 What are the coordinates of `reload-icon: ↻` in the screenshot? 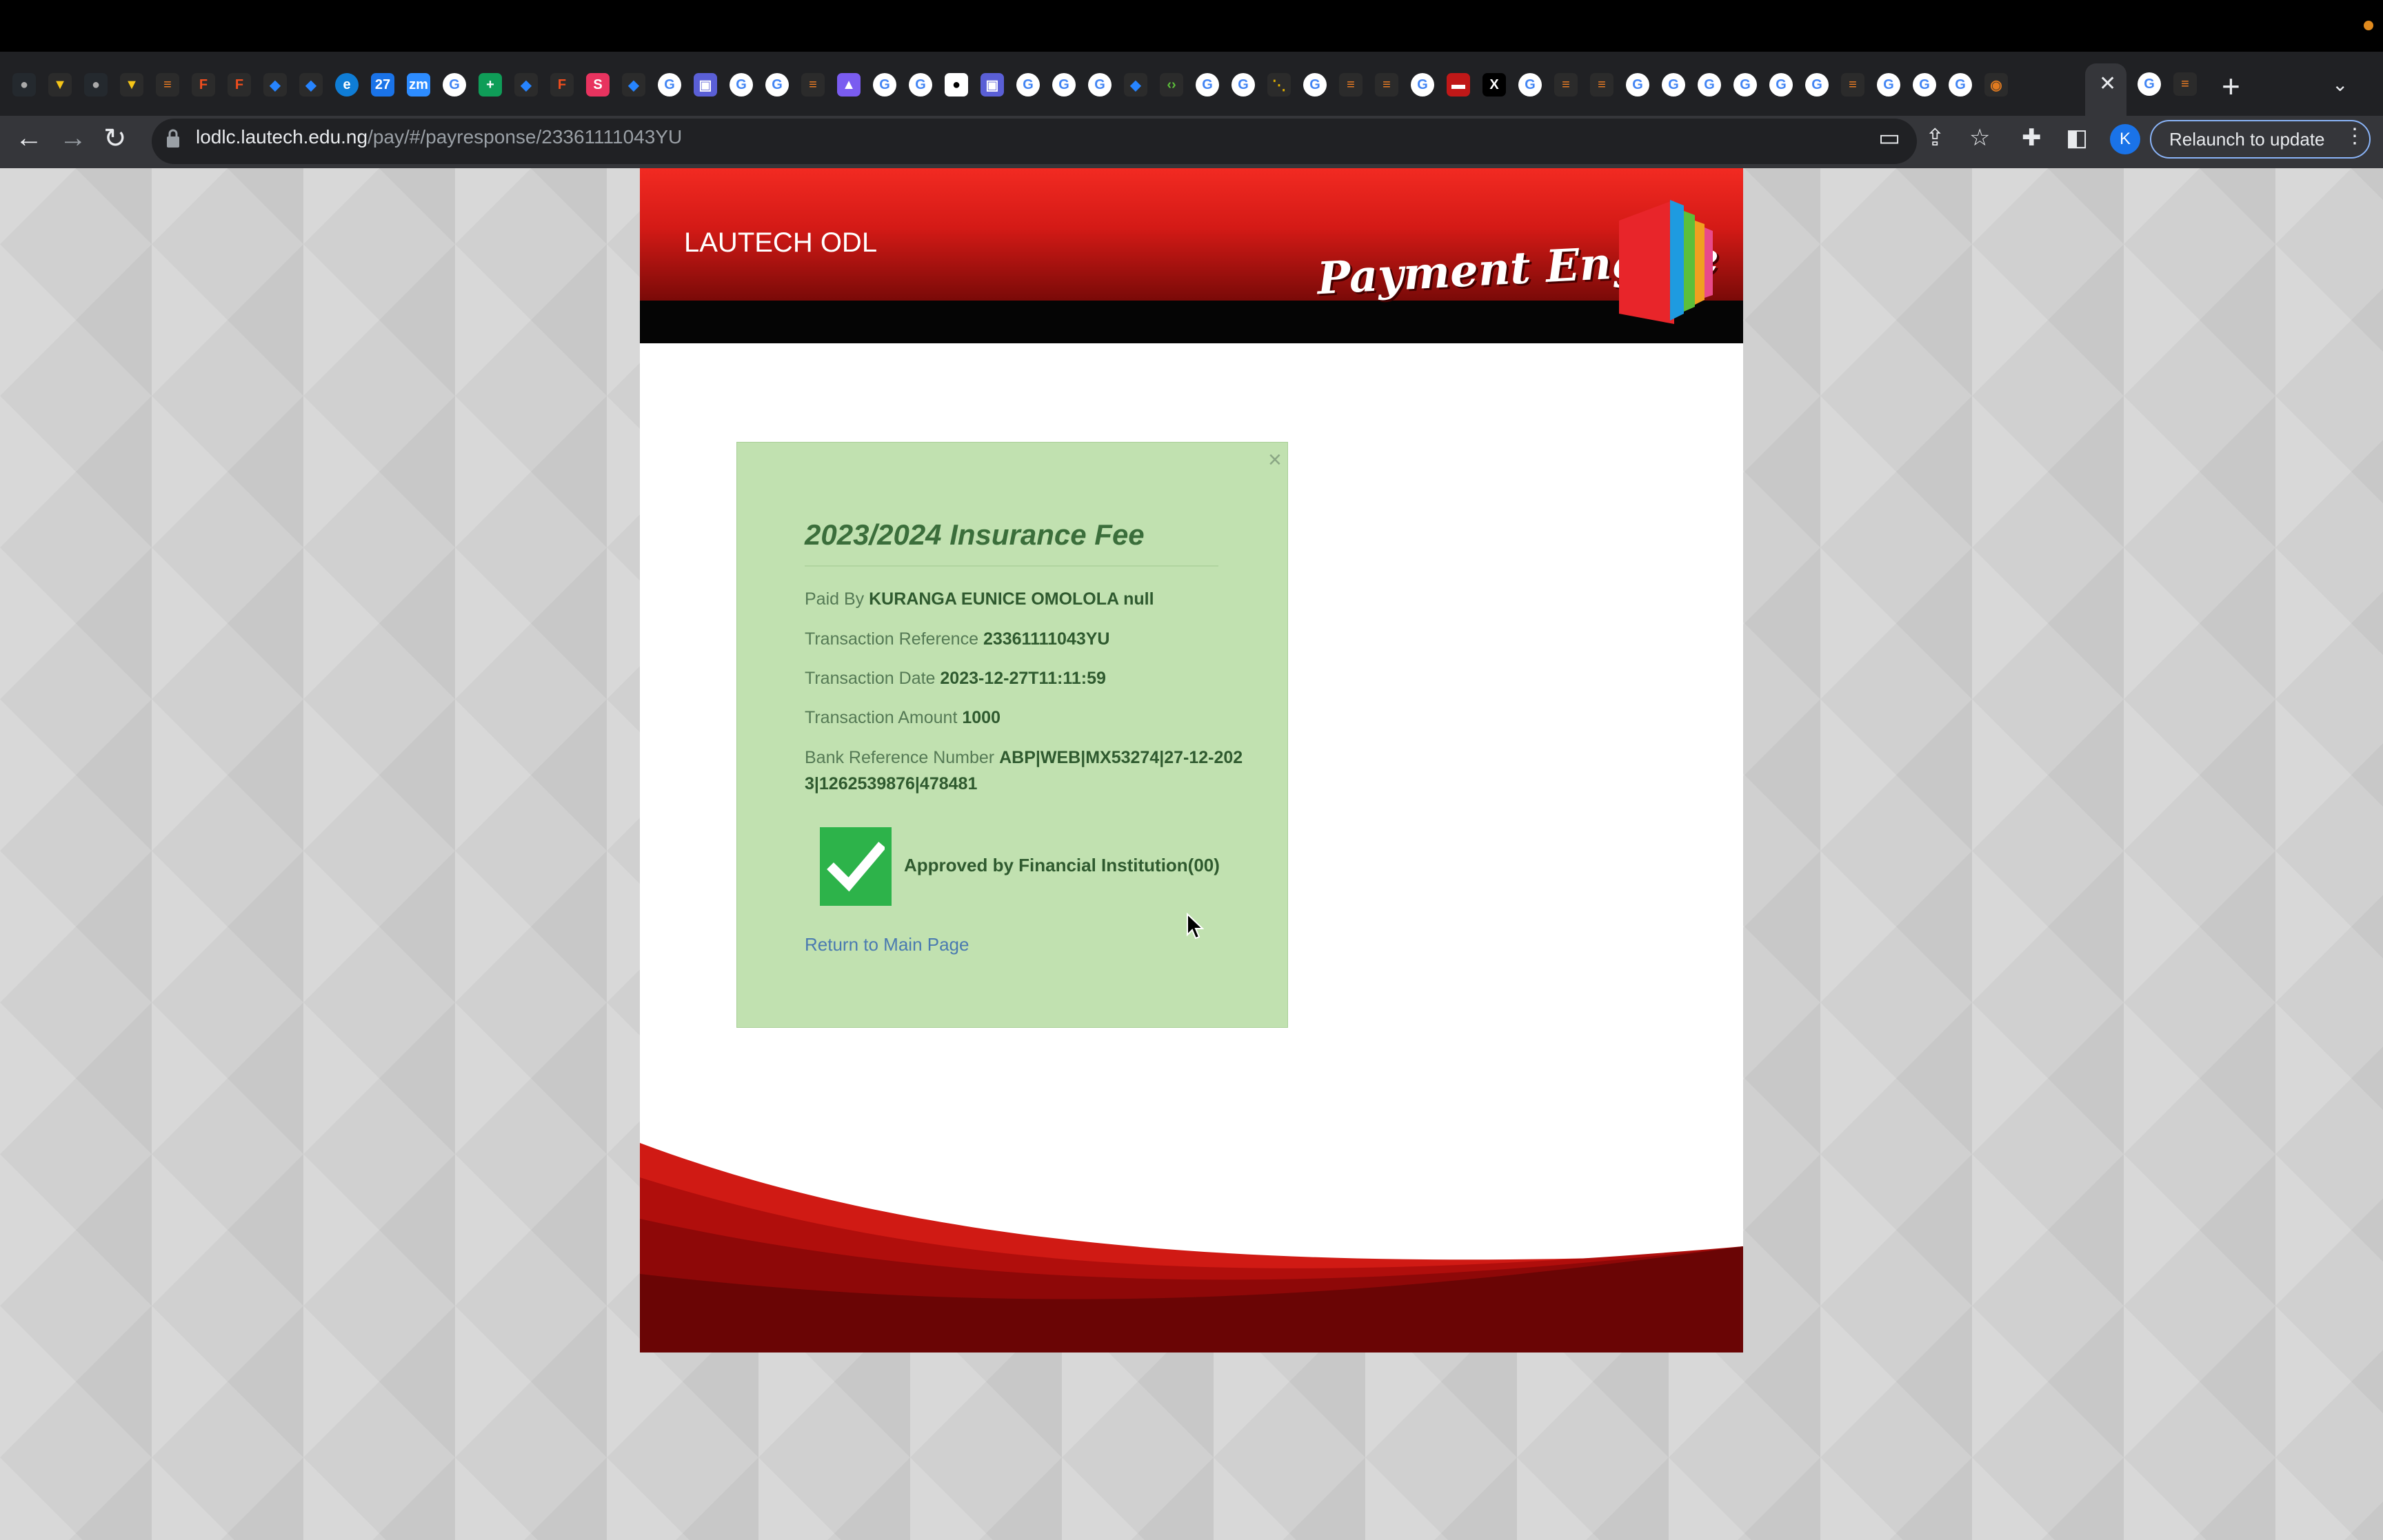 It's located at (115, 138).